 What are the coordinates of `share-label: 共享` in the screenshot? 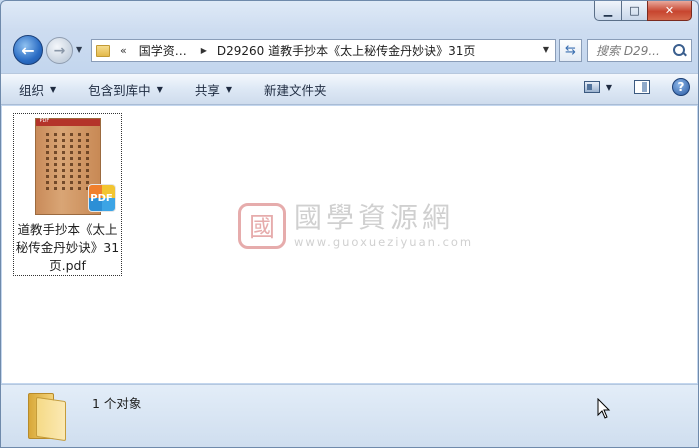 It's located at (207, 90).